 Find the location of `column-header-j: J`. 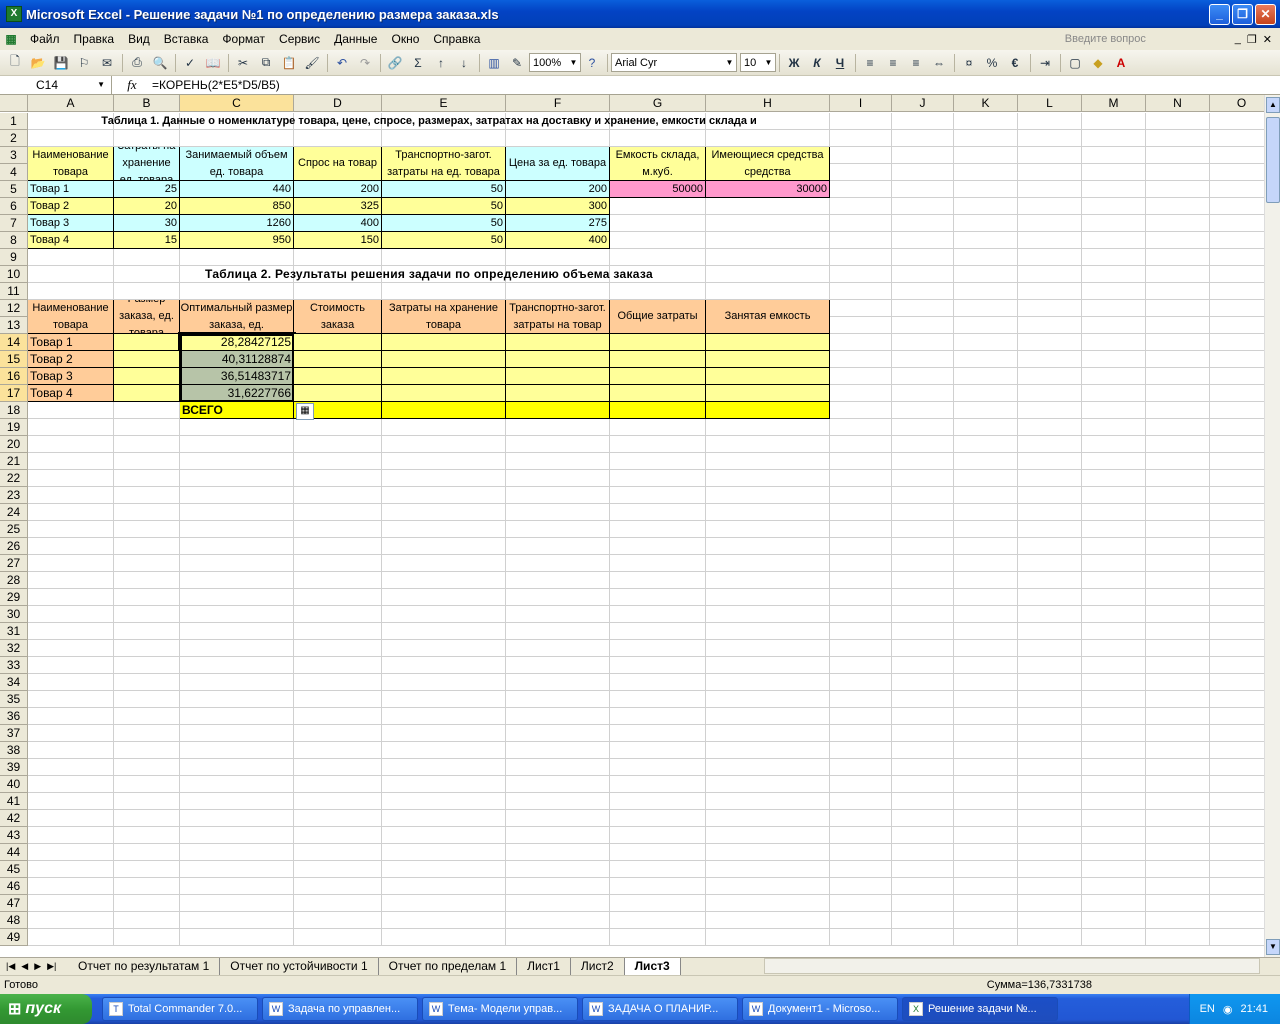

column-header-j: J is located at coordinates (923, 103).